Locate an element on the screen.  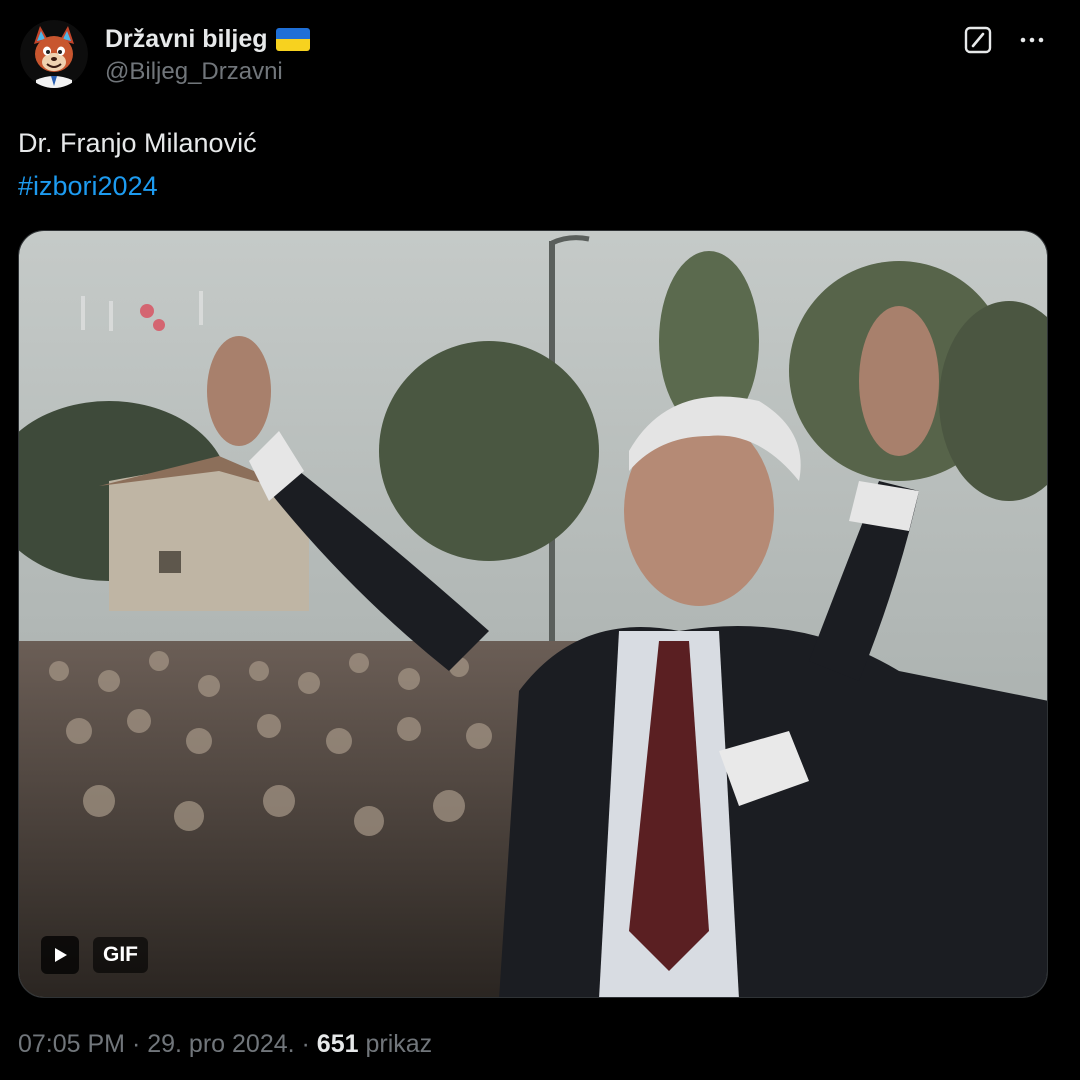
tweet-actions-top is located at coordinates (1005, 40).